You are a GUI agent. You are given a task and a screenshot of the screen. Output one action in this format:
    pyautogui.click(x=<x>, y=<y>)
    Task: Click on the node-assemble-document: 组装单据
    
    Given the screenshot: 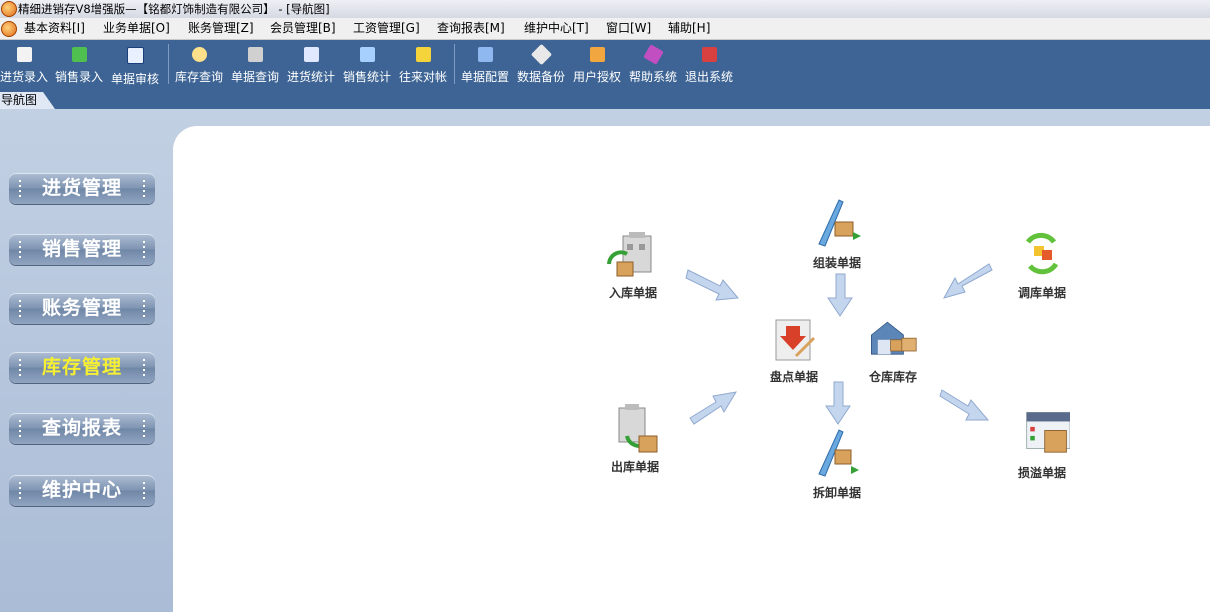 What is the action you would take?
    pyautogui.click(x=837, y=234)
    